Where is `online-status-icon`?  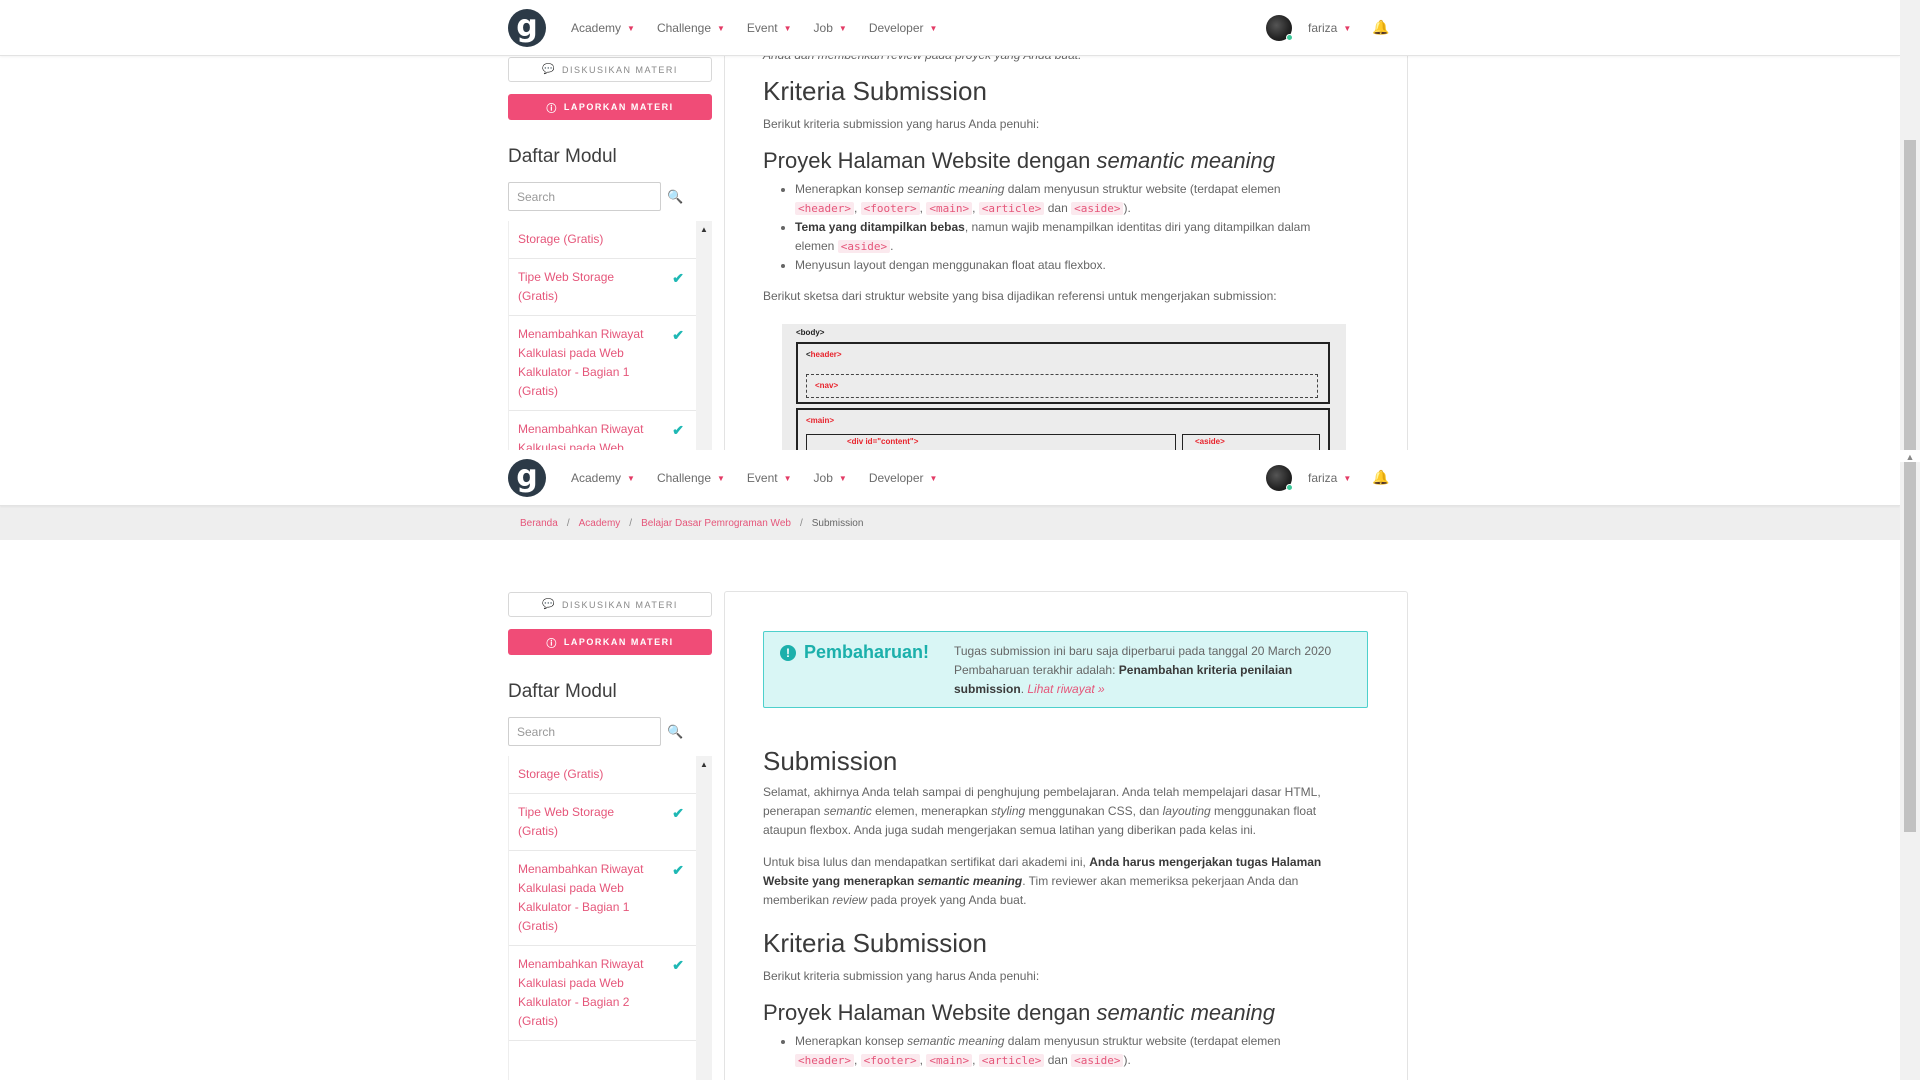 online-status-icon is located at coordinates (1289, 487).